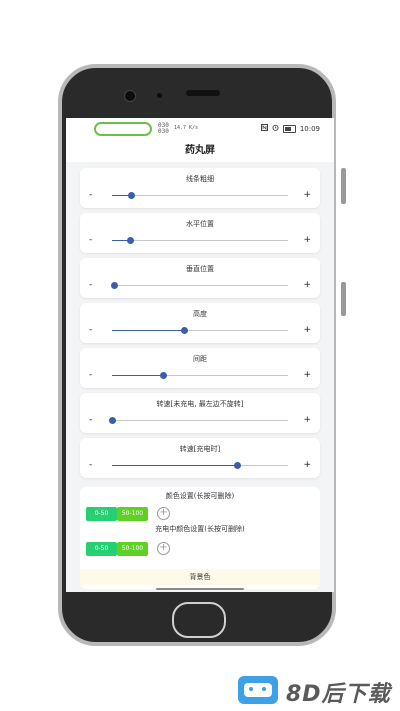 The width and height of the screenshot is (400, 711). Describe the element at coordinates (200, 529) in the screenshot. I see `charging-color-title: 充电中颜色设置(长按可删除)` at that location.